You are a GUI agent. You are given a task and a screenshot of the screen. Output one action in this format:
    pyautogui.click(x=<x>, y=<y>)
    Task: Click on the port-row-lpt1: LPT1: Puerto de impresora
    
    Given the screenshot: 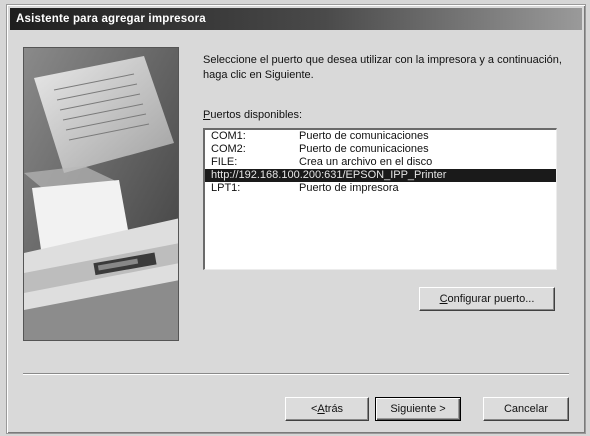 What is the action you would take?
    pyautogui.click(x=380, y=188)
    